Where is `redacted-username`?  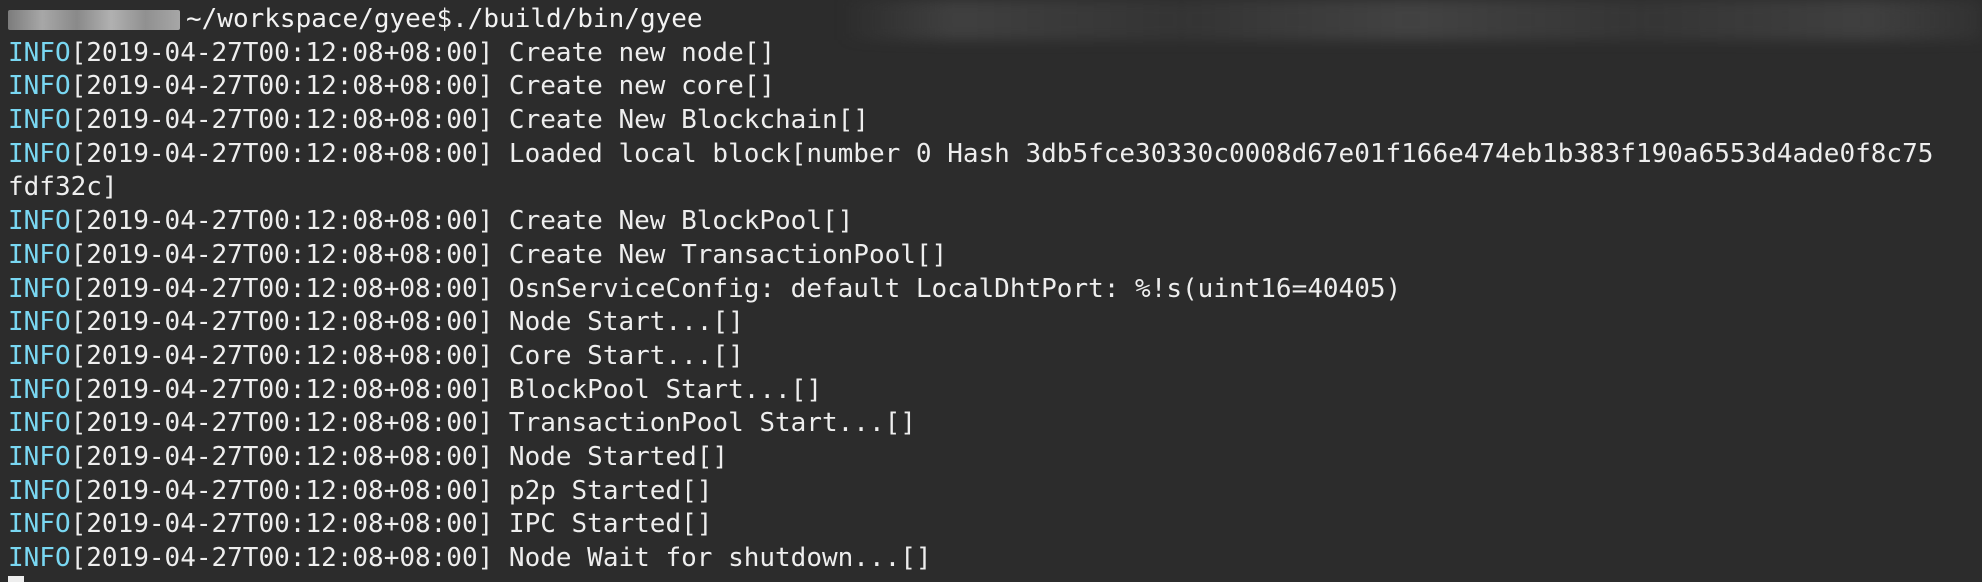
redacted-username is located at coordinates (94, 19).